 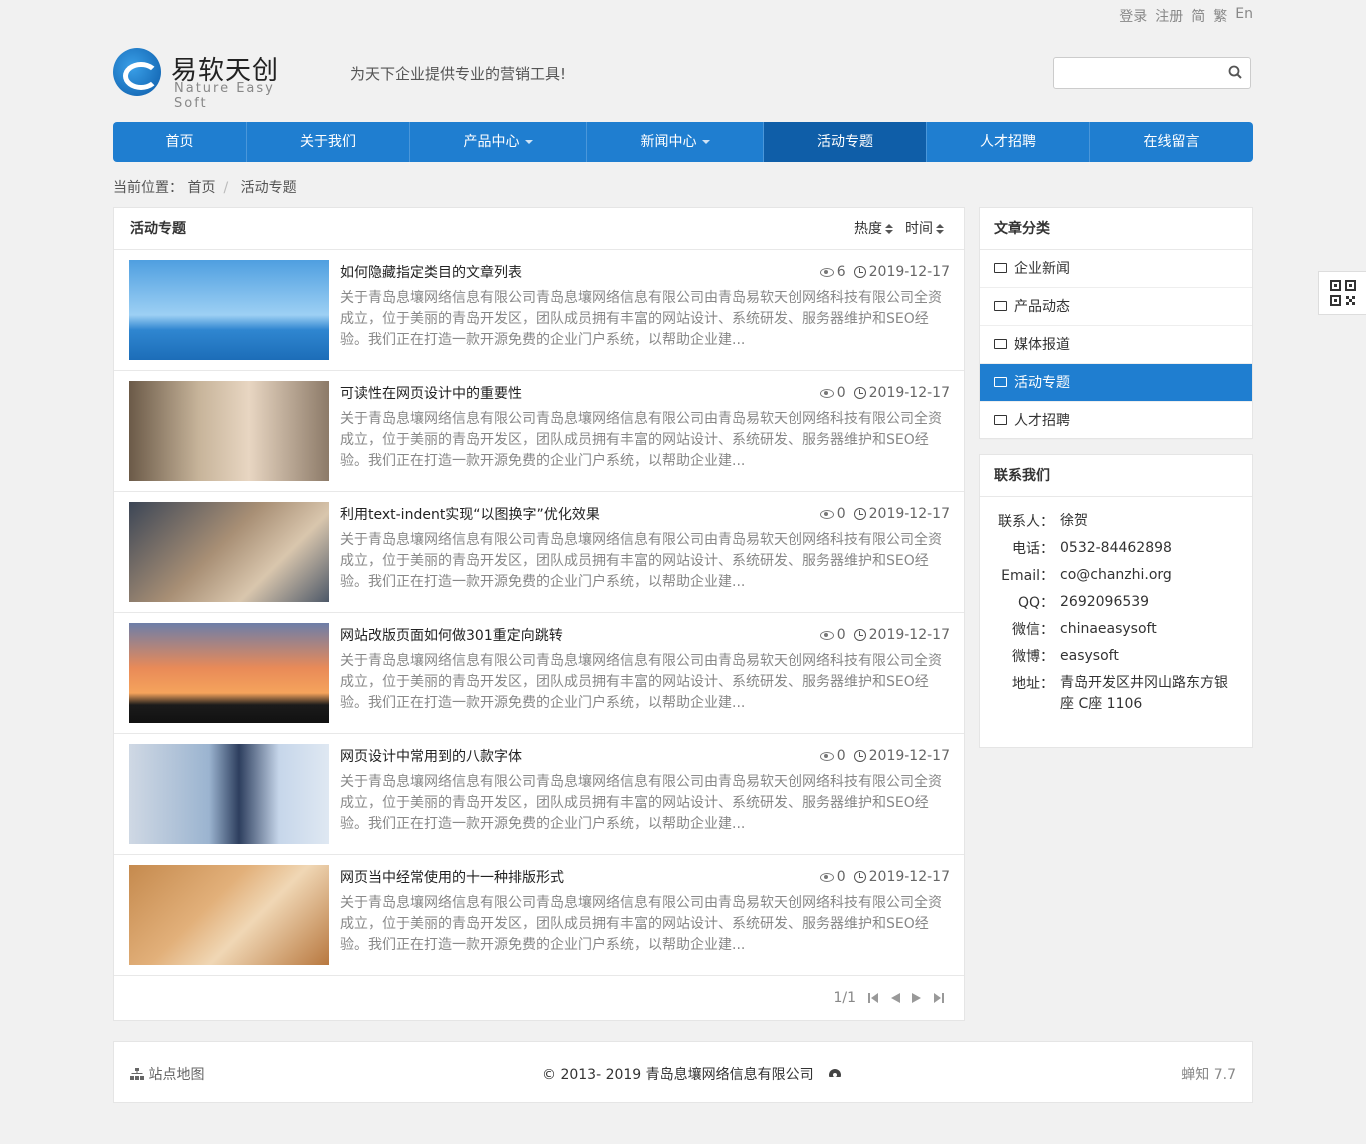 I want to click on article-title: 网页当中经常使用的十一种排版形式, so click(x=452, y=877).